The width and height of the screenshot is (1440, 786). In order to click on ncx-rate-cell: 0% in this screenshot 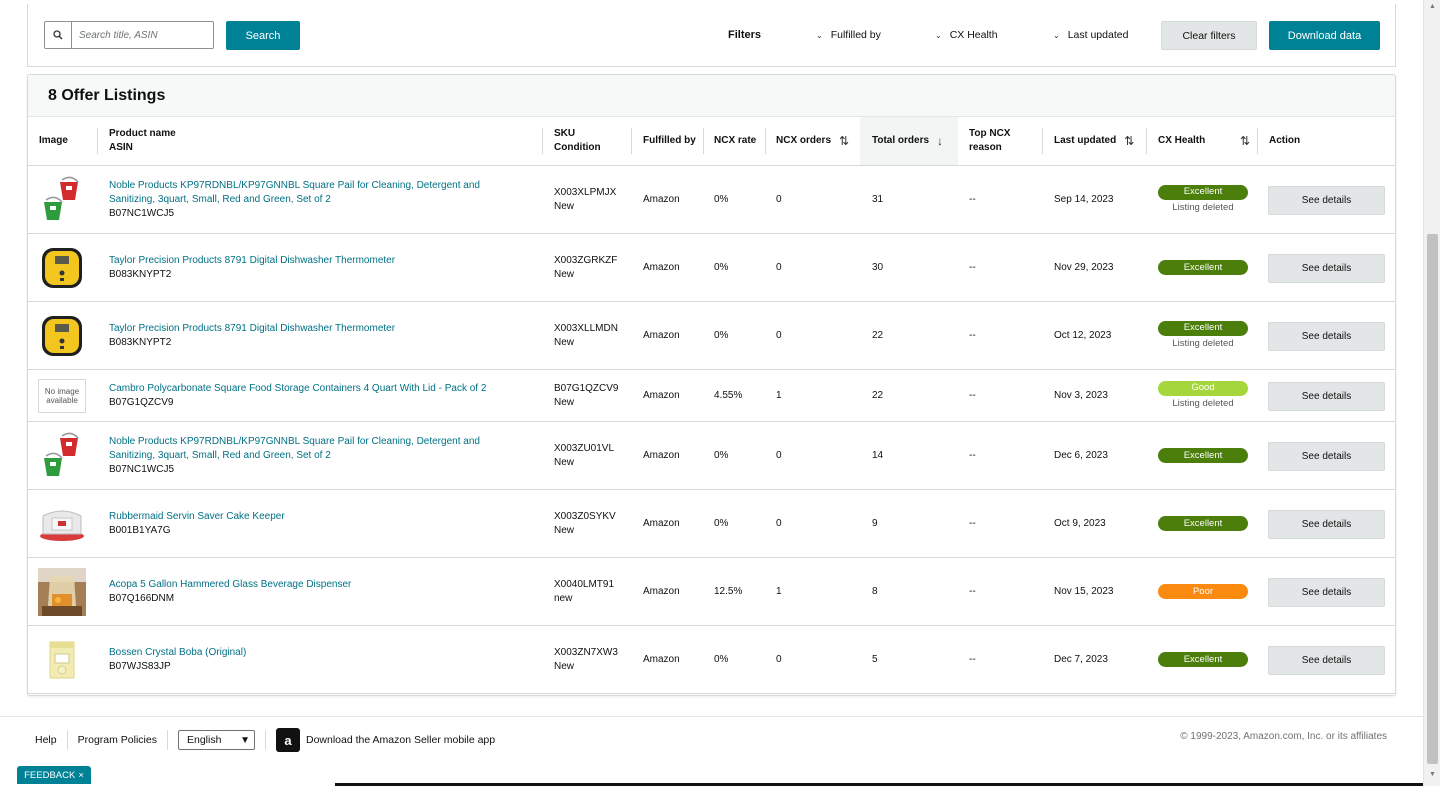, I will do `click(721, 659)`.